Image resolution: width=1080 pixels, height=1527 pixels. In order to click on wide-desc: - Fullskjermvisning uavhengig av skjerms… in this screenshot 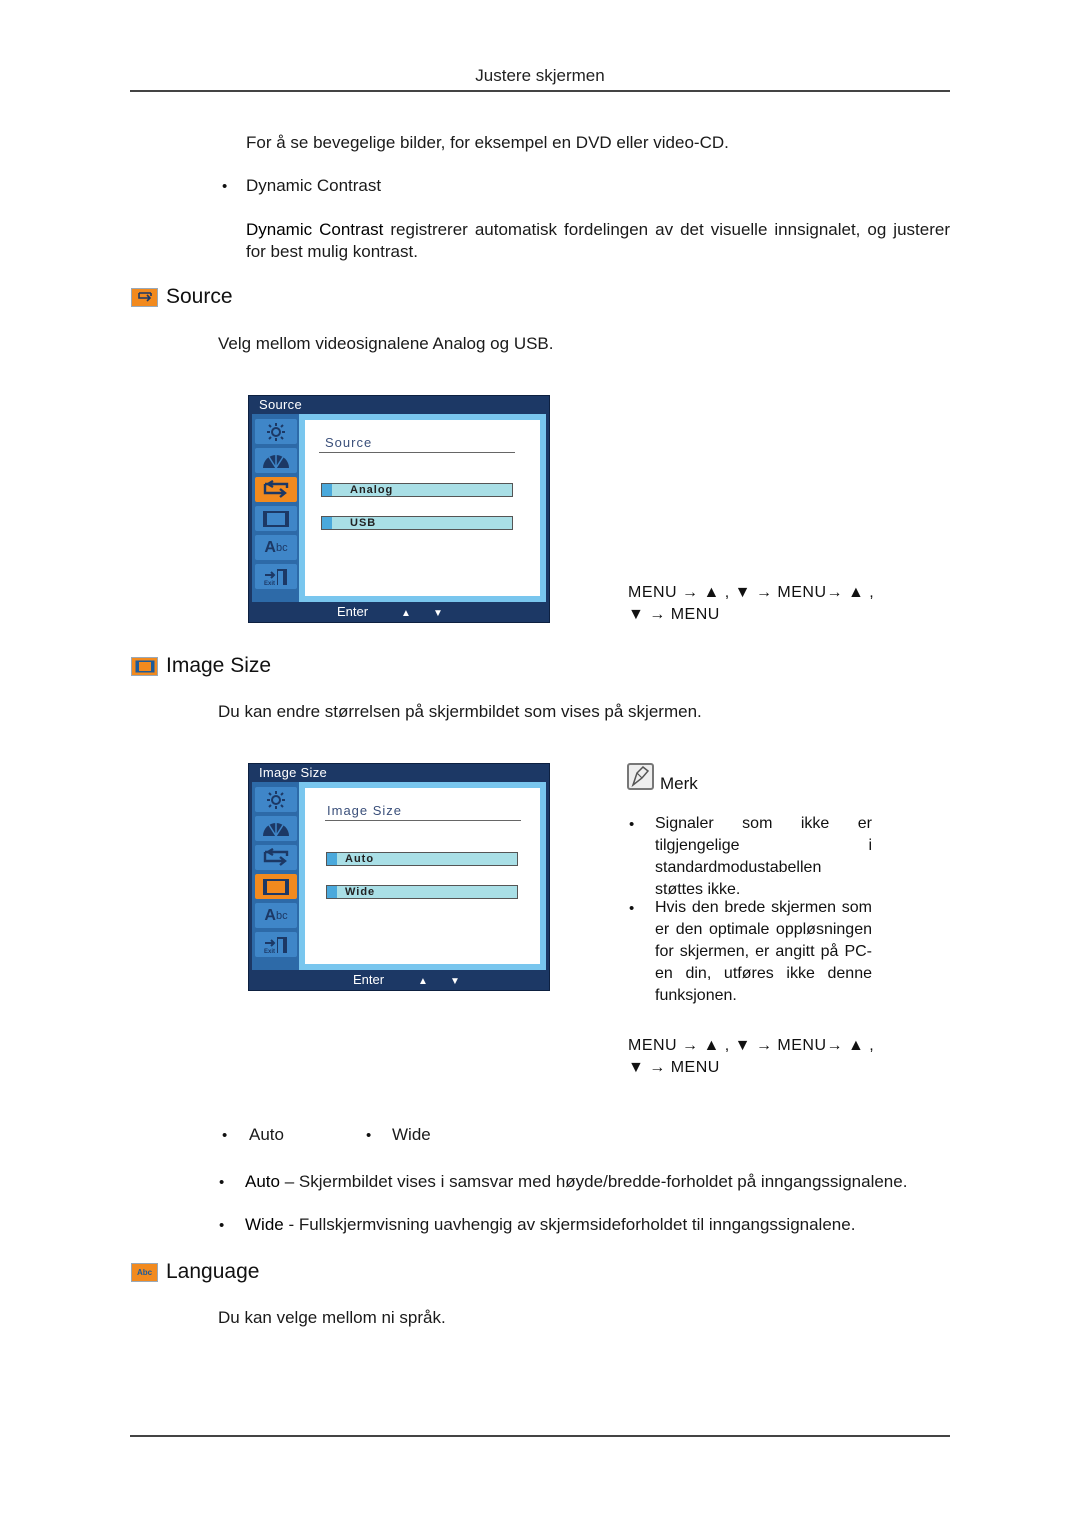, I will do `click(569, 1224)`.